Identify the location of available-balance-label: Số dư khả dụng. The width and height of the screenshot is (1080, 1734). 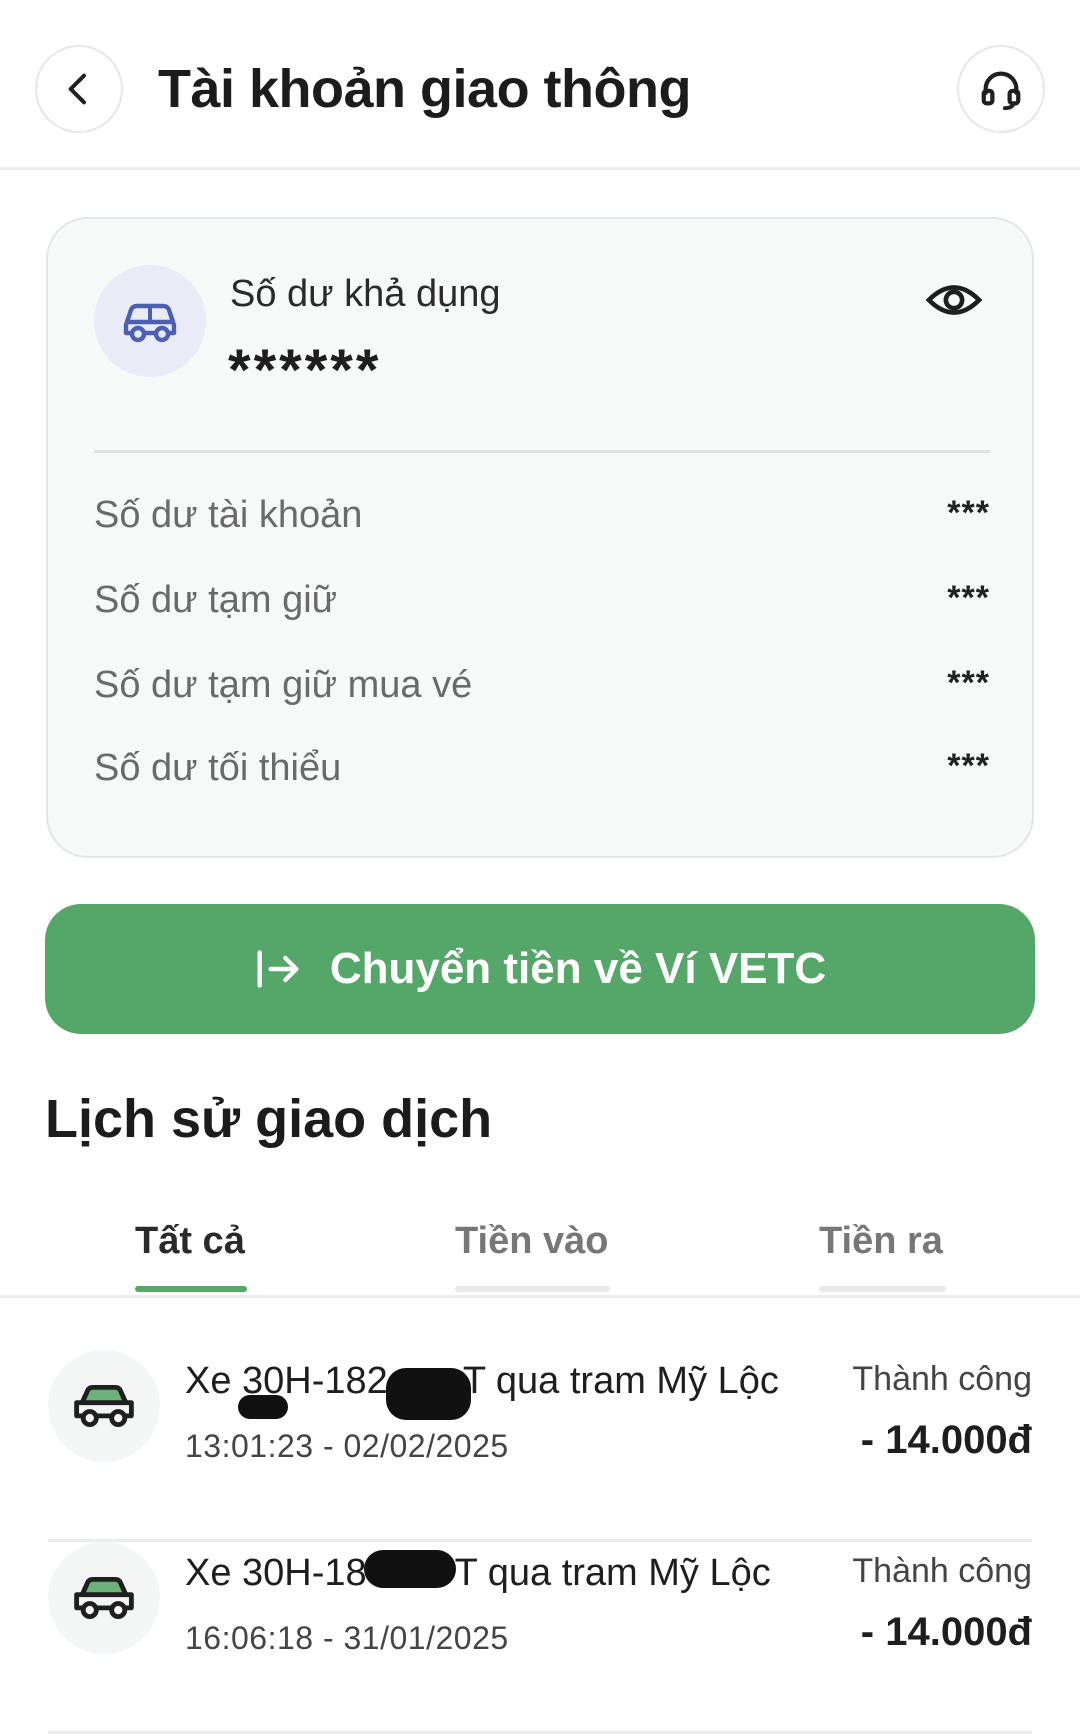
(365, 294).